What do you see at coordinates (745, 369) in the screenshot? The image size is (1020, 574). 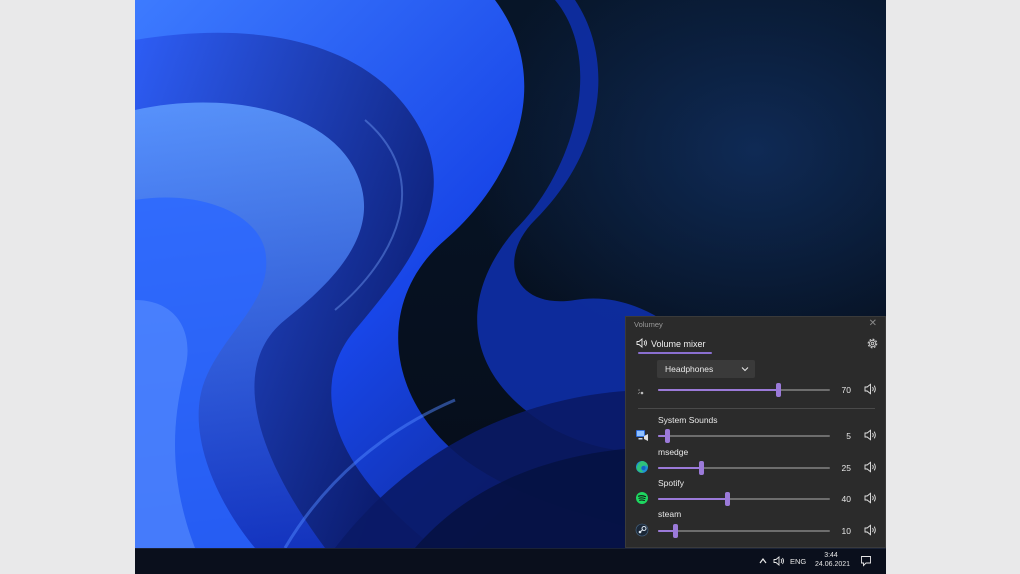 I see `chevron-down-icon` at bounding box center [745, 369].